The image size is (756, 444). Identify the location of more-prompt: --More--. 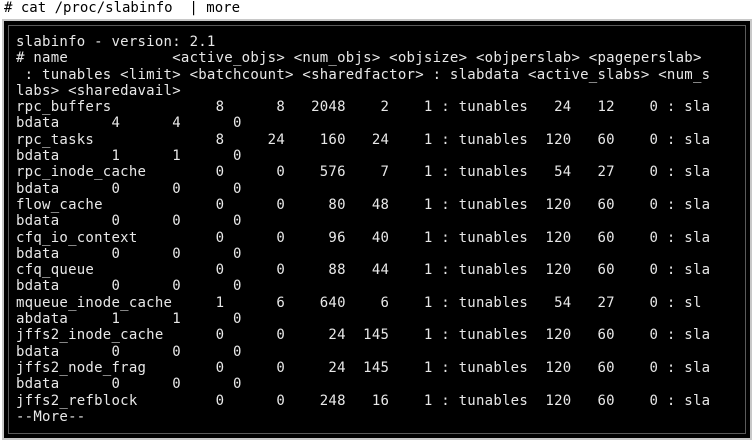
(363, 417).